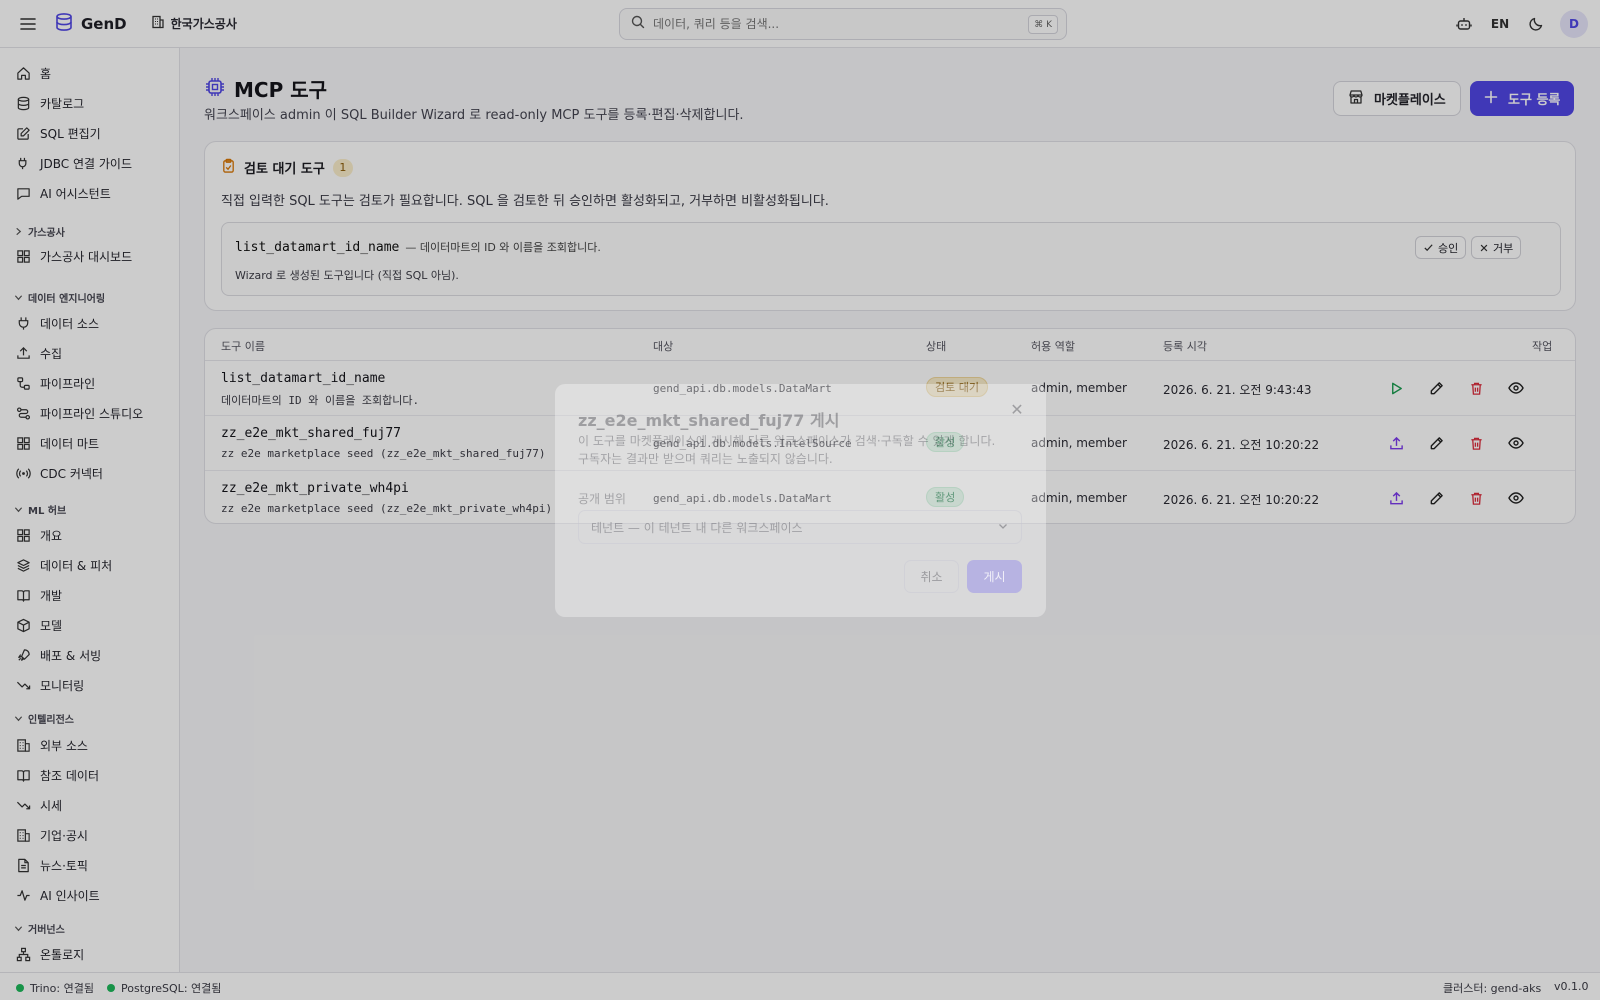  What do you see at coordinates (1017, 409) in the screenshot?
I see `close-icon: ✕` at bounding box center [1017, 409].